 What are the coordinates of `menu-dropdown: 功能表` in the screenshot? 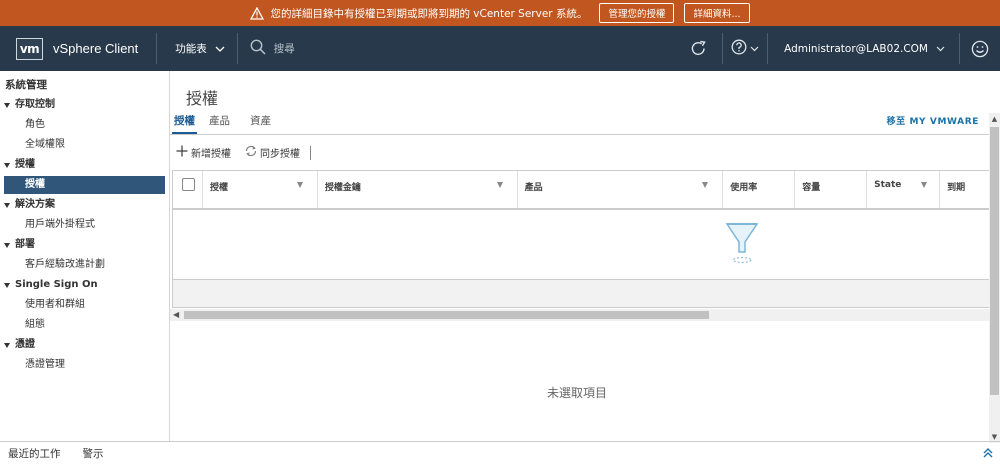 It's located at (197, 48).